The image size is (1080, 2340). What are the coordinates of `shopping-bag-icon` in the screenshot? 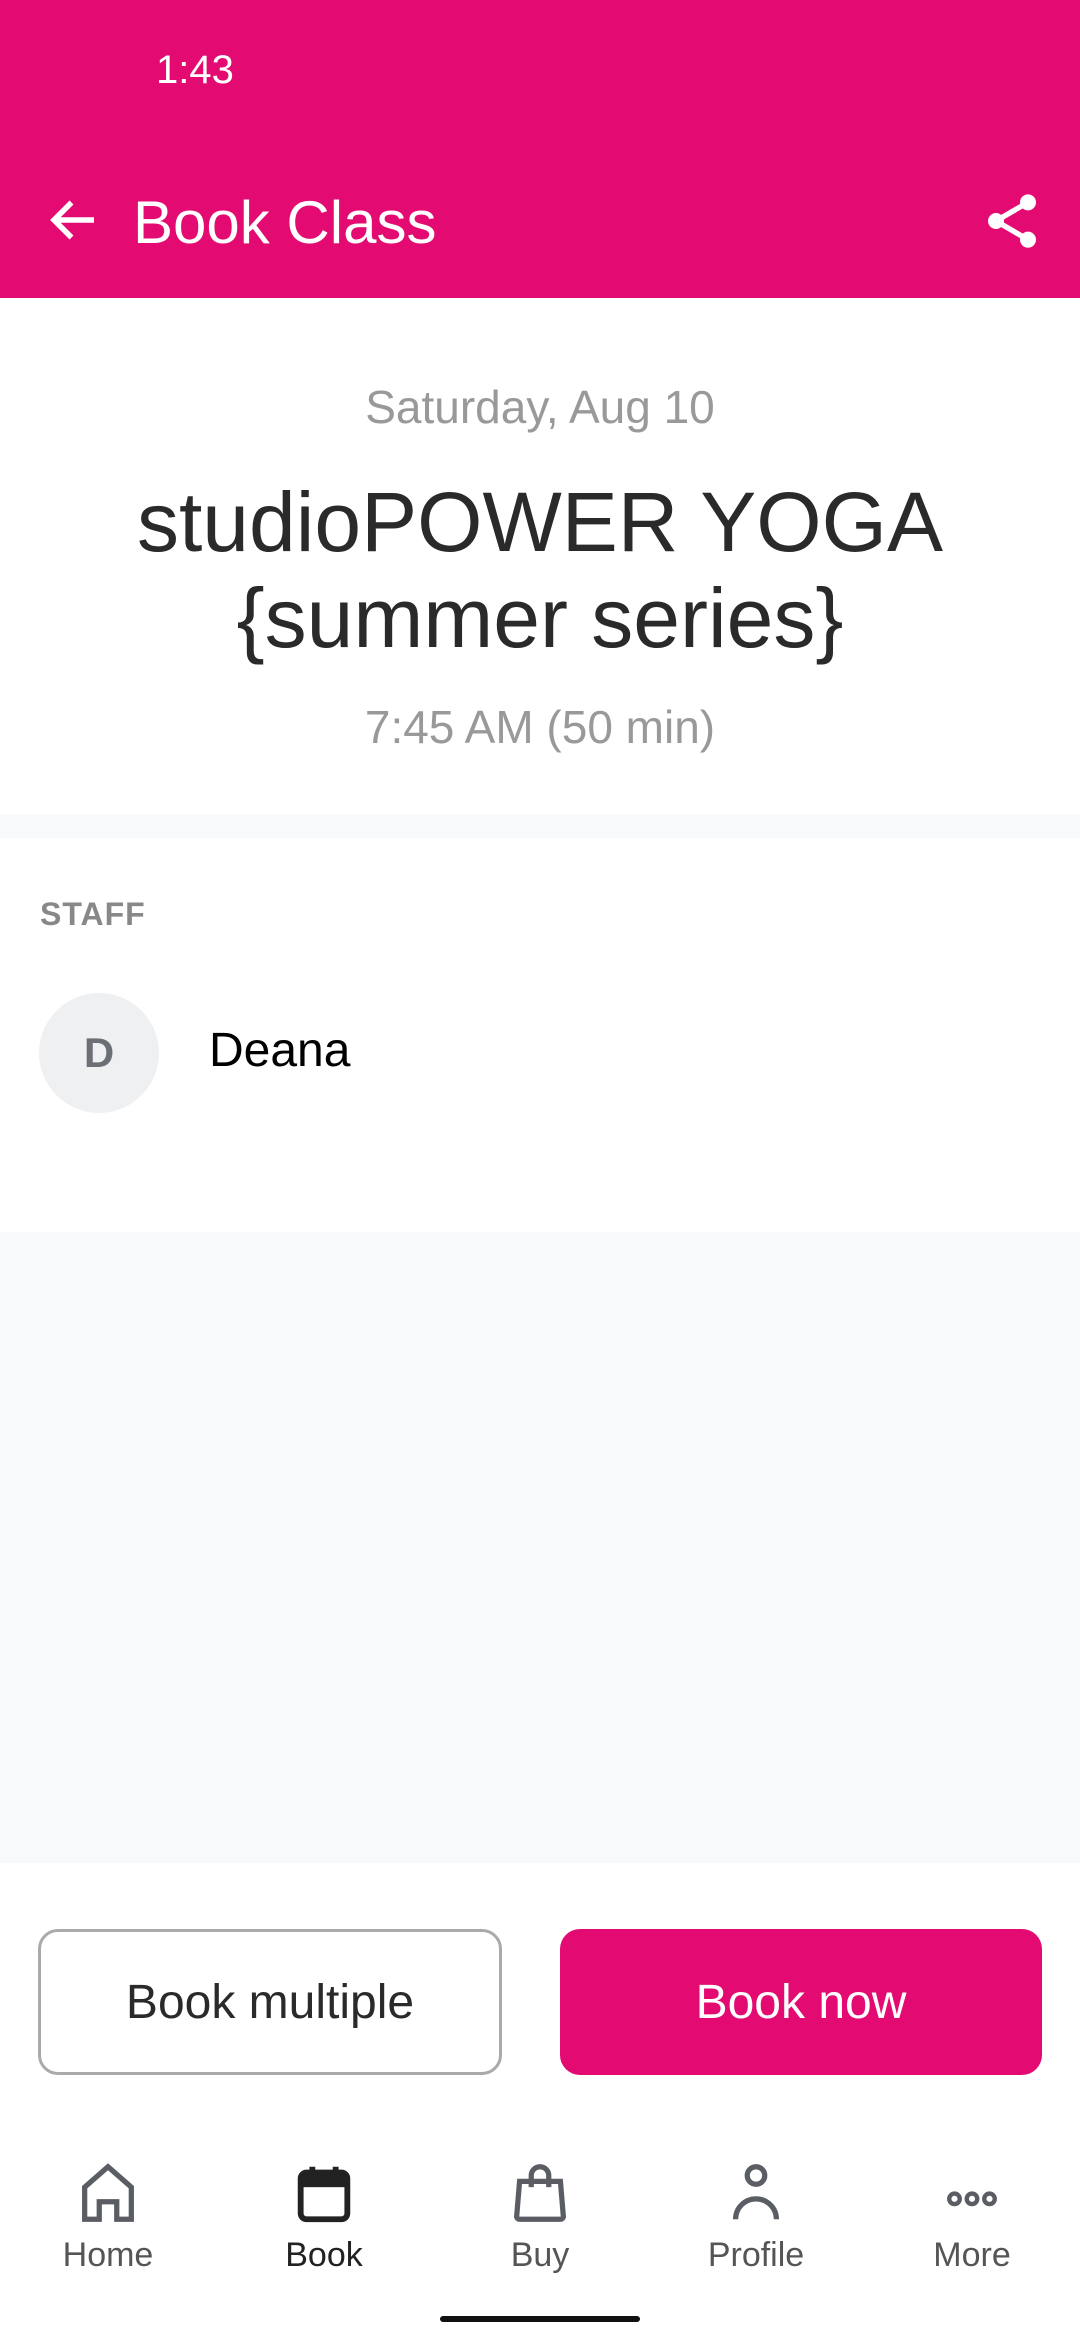 It's located at (540, 2193).